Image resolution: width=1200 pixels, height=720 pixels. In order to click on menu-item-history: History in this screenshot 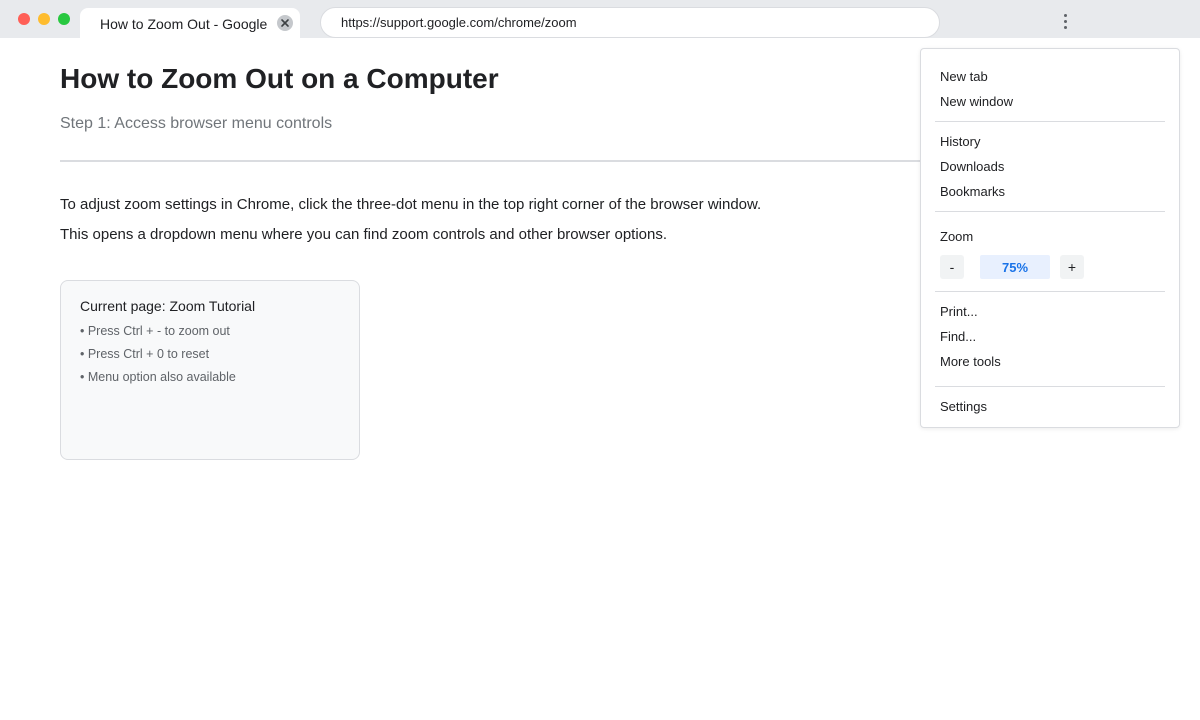, I will do `click(960, 141)`.